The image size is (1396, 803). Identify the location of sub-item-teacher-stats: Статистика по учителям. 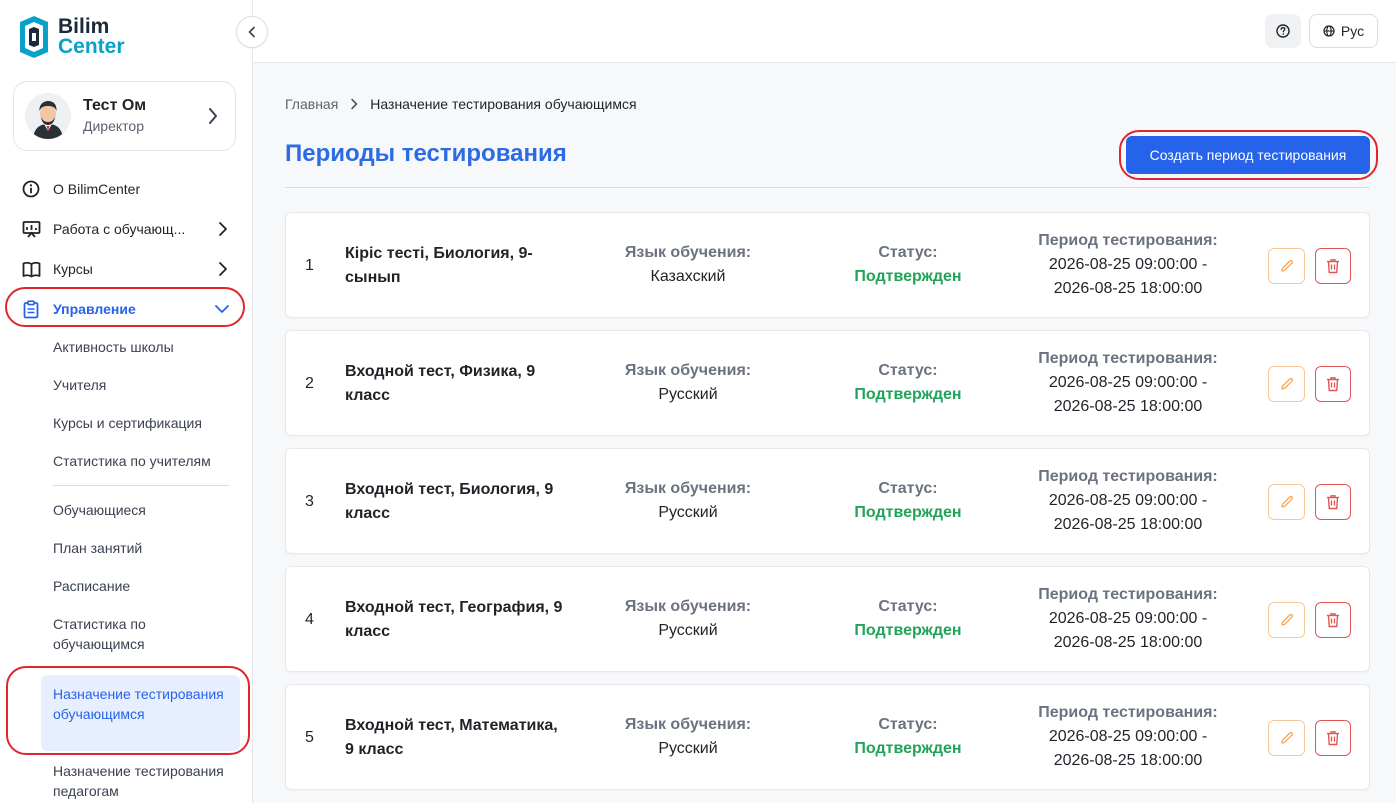
(143, 461).